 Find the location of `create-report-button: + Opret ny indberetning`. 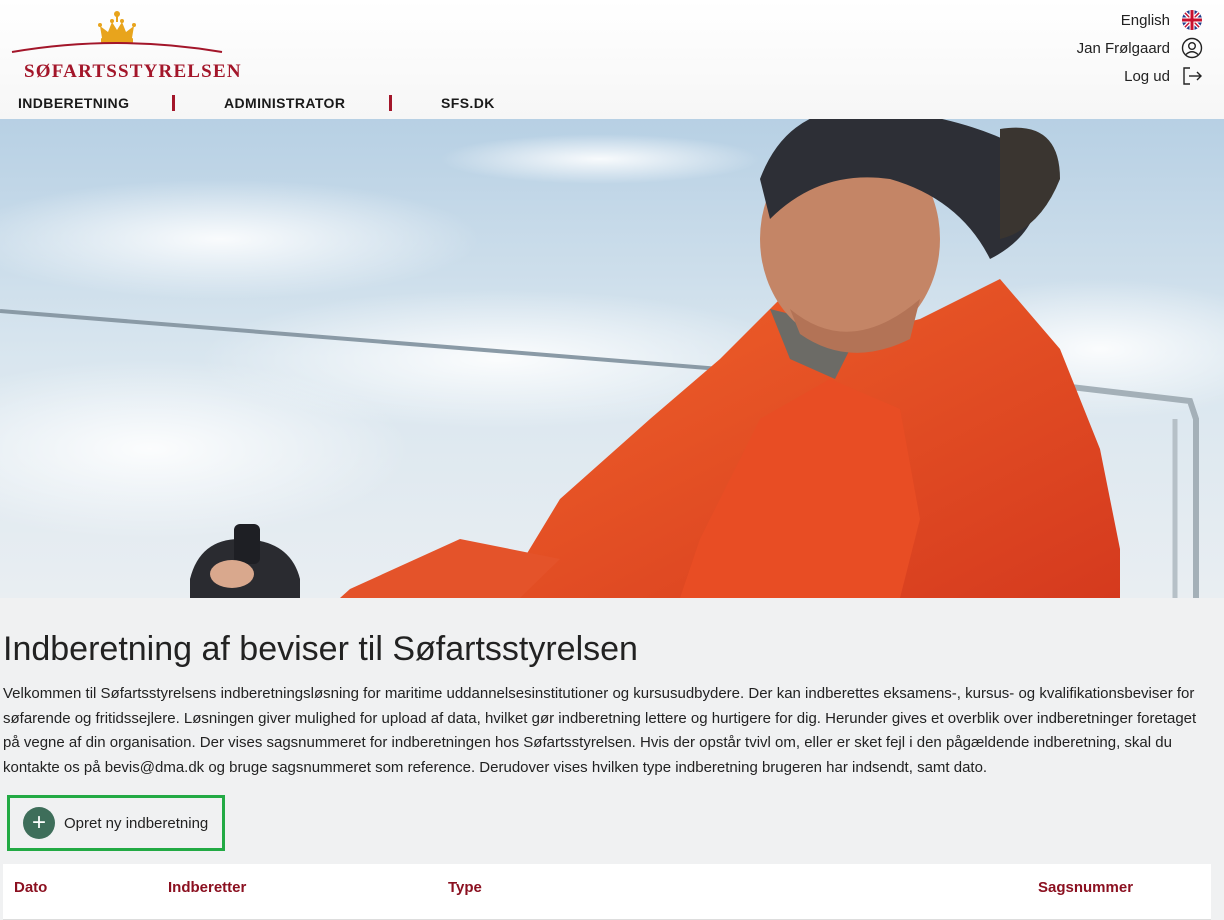

create-report-button: + Opret ny indberetning is located at coordinates (116, 823).